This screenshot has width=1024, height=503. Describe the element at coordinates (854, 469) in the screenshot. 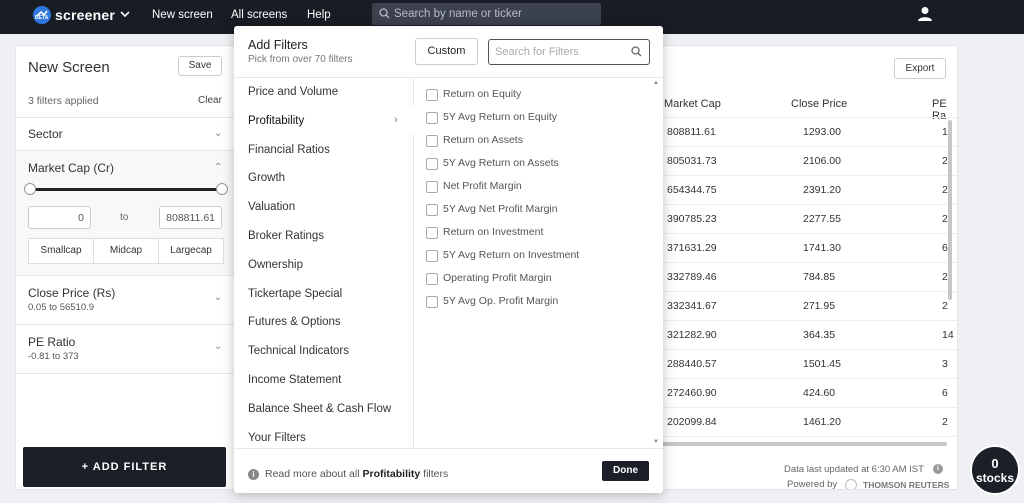

I see `data-updated-note: Data last updated at 6:30 AM IST` at that location.